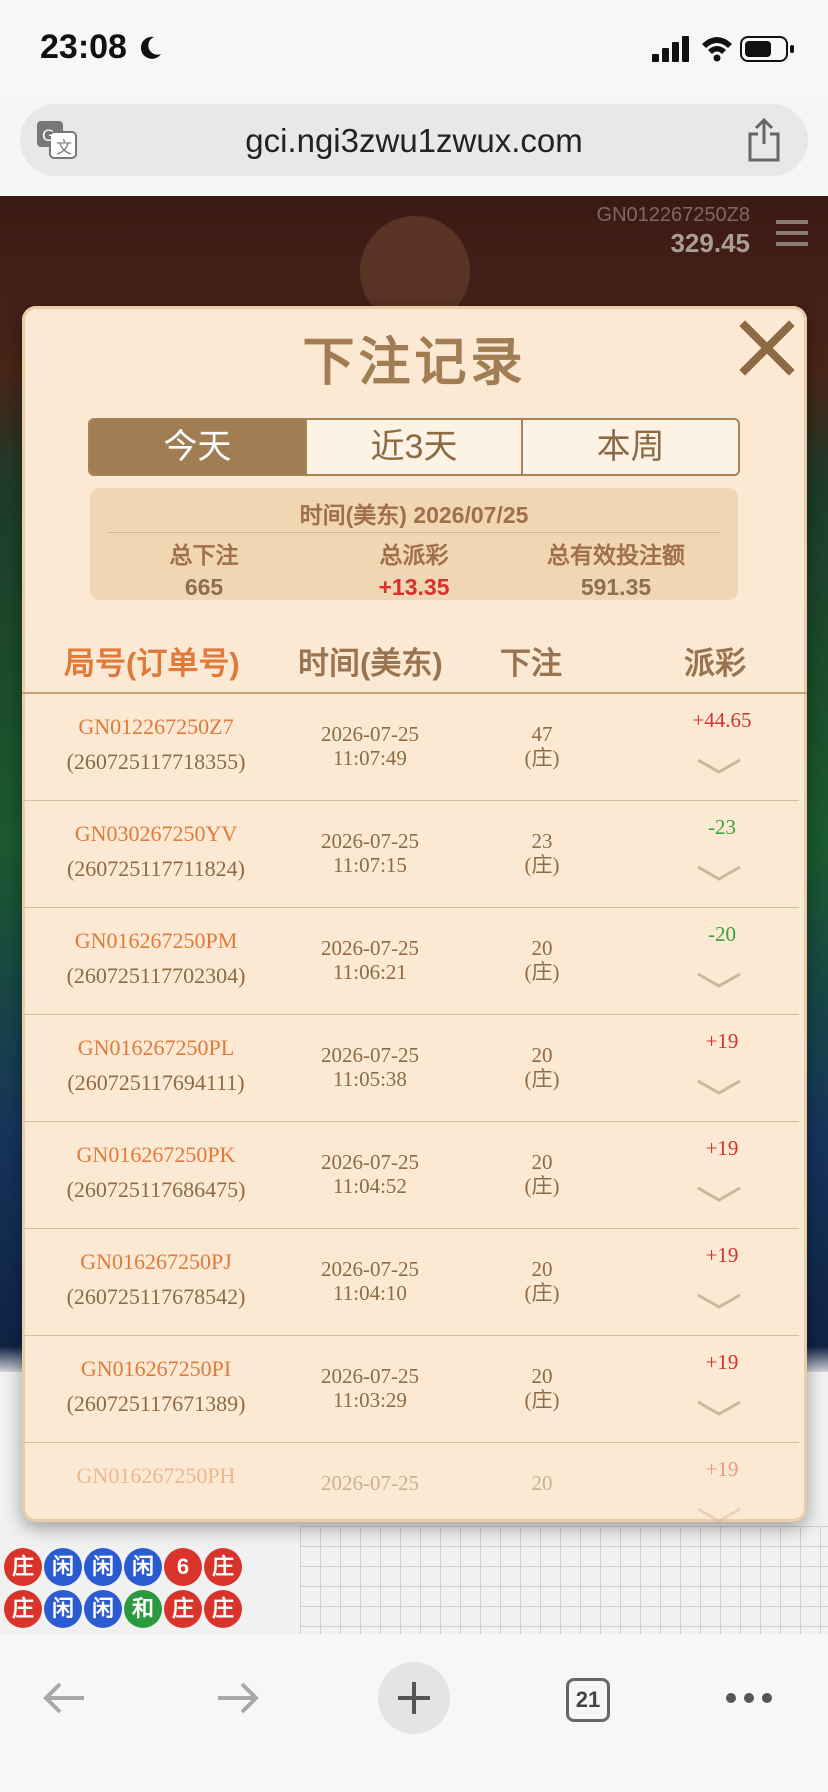 Image resolution: width=828 pixels, height=1792 pixels. I want to click on date-range-tabs: 今天 近3天 本周, so click(414, 447).